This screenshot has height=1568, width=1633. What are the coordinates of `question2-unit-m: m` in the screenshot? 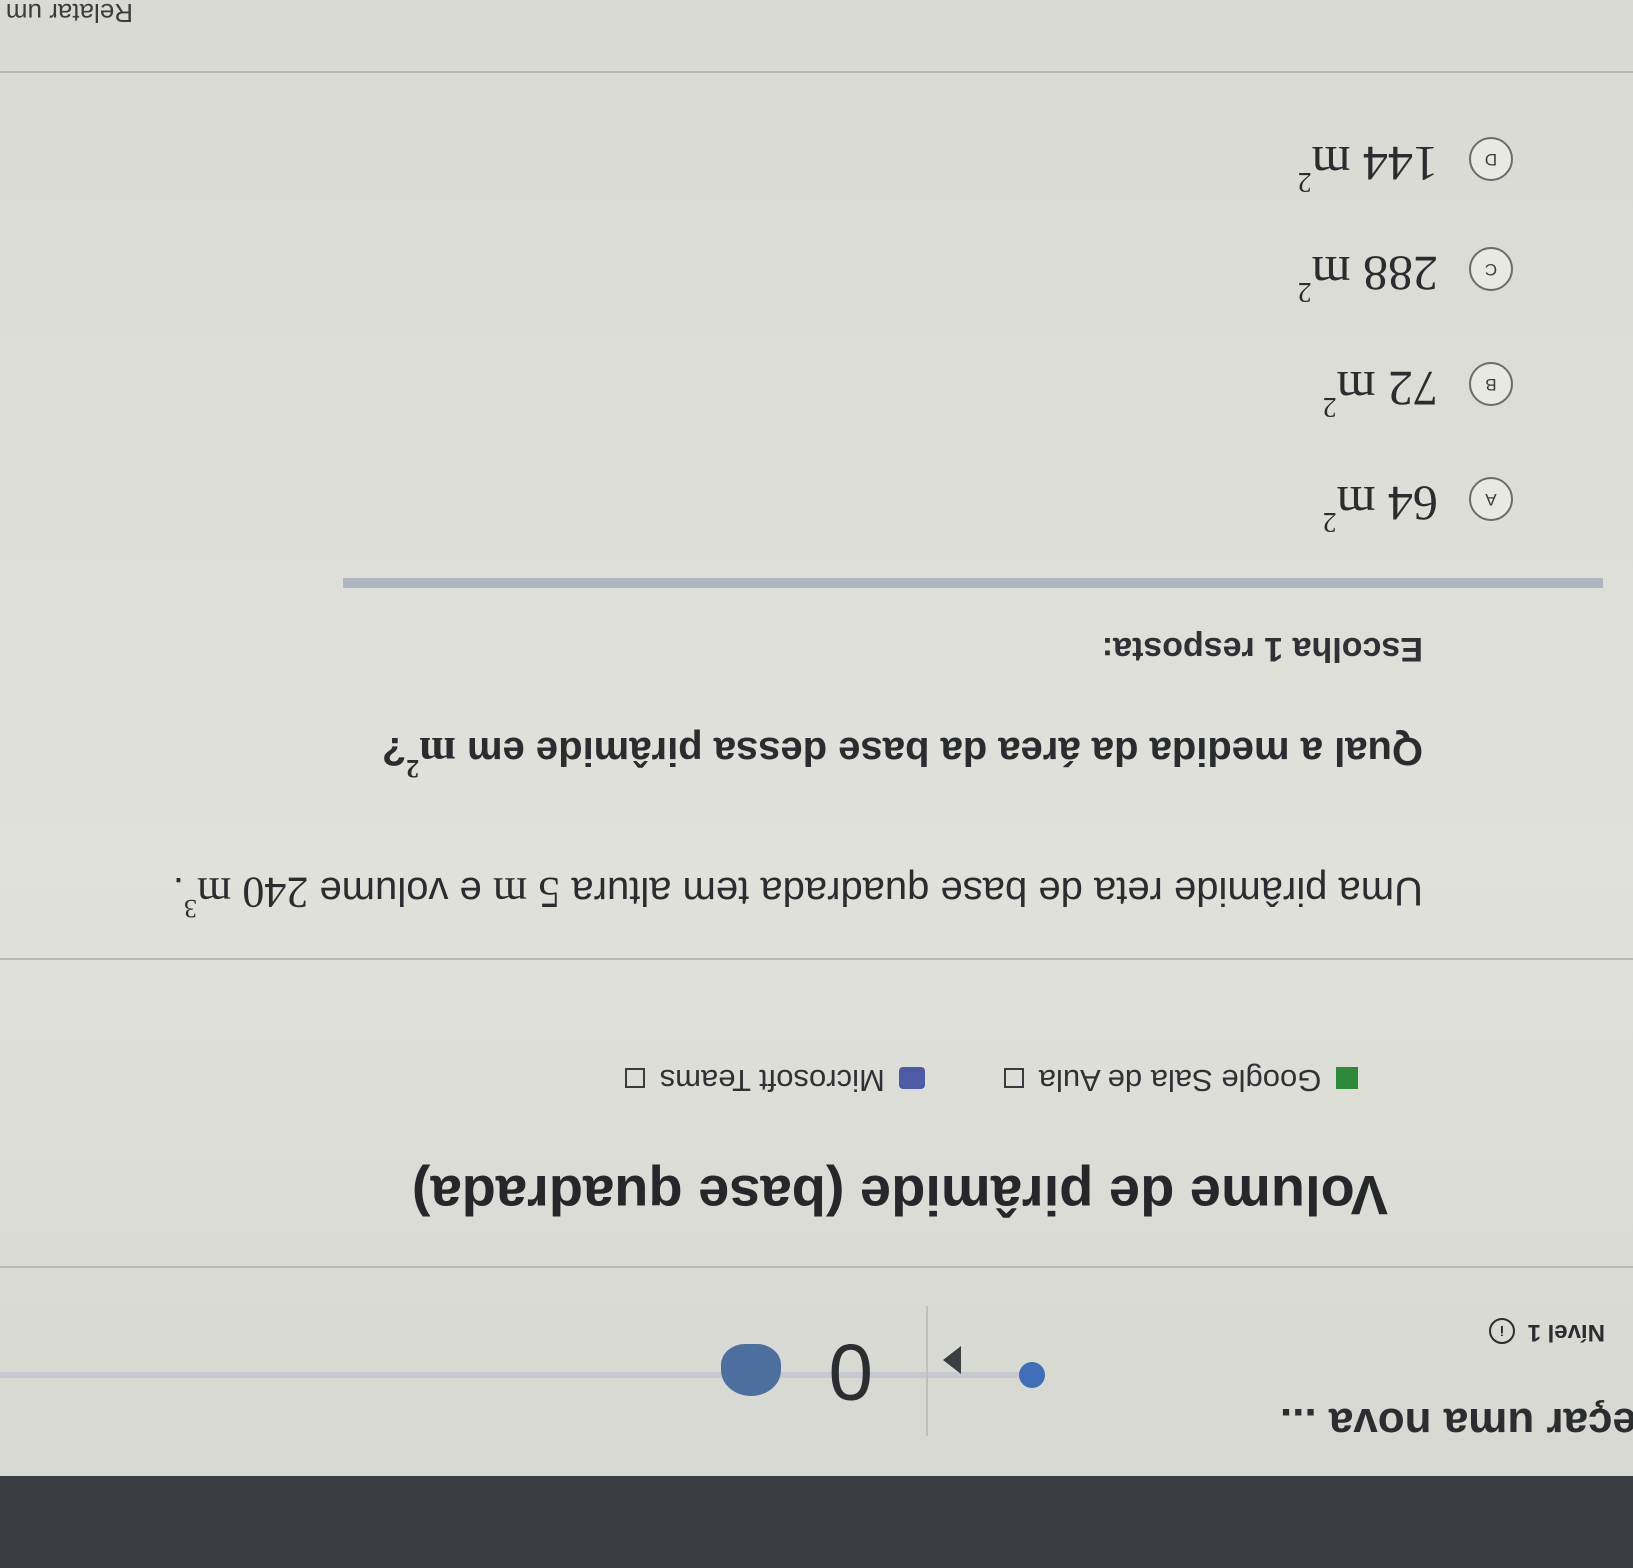 It's located at (437, 752).